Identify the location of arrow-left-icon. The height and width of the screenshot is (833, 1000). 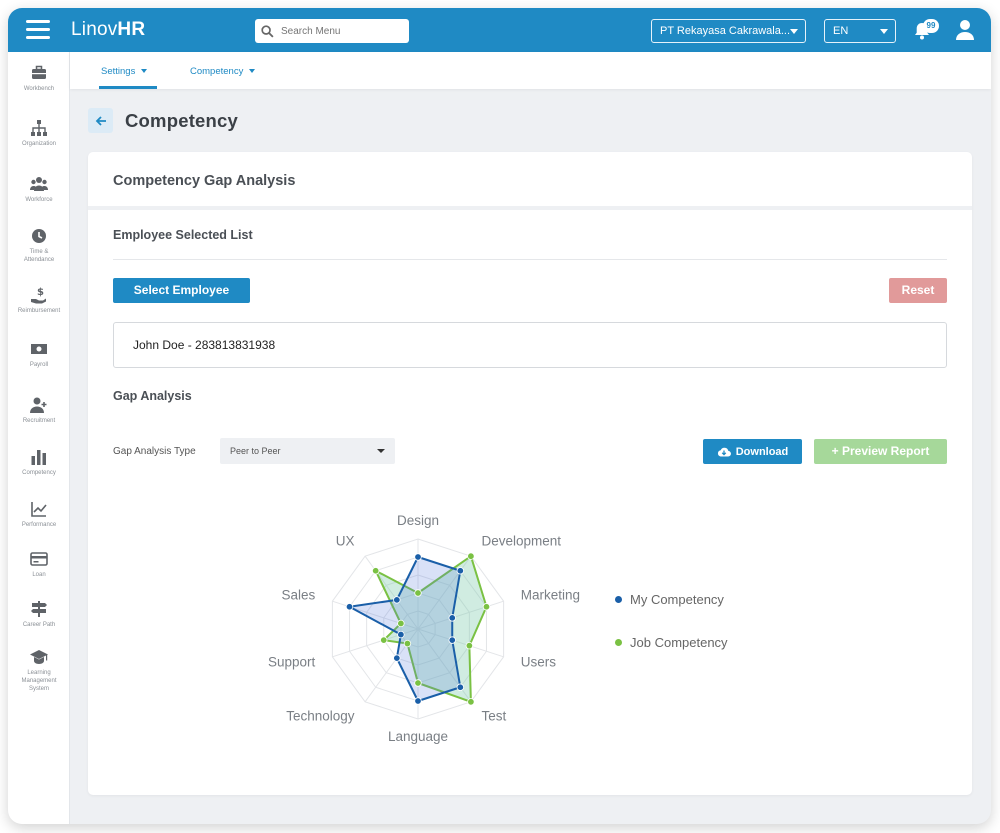
(100, 120).